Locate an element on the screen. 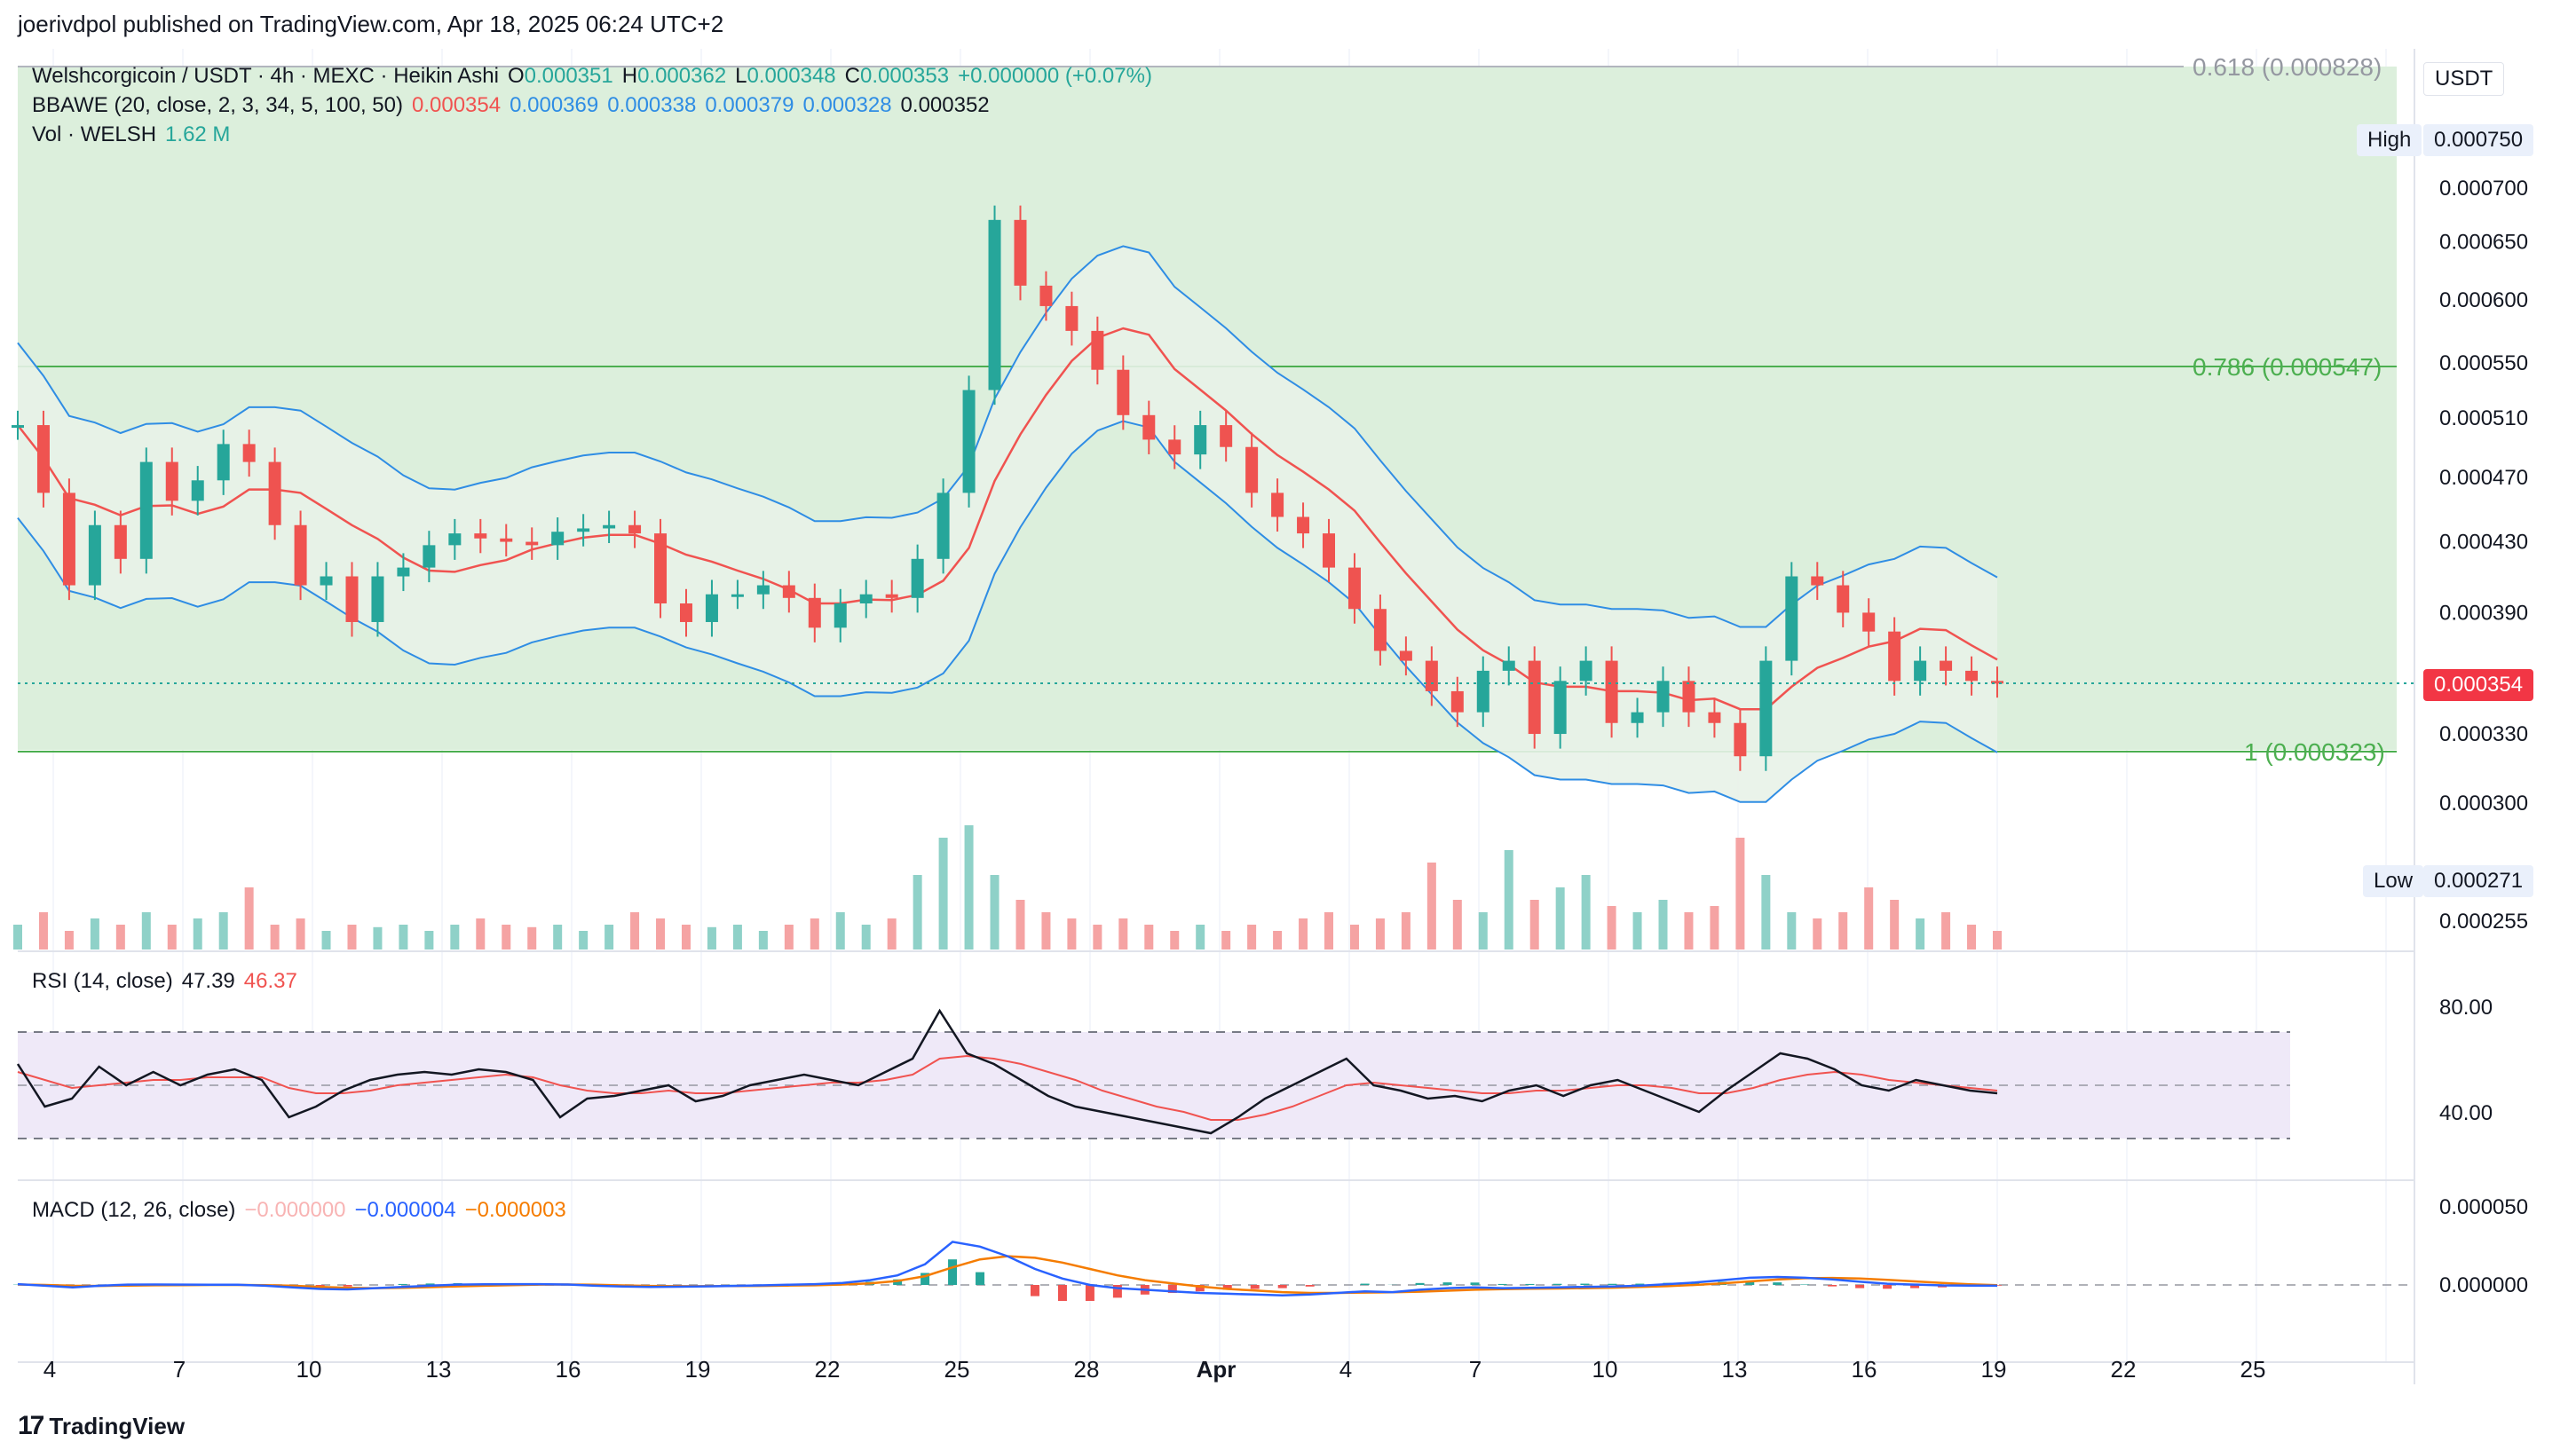  price-tick: 0.000550 is located at coordinates (2483, 363).